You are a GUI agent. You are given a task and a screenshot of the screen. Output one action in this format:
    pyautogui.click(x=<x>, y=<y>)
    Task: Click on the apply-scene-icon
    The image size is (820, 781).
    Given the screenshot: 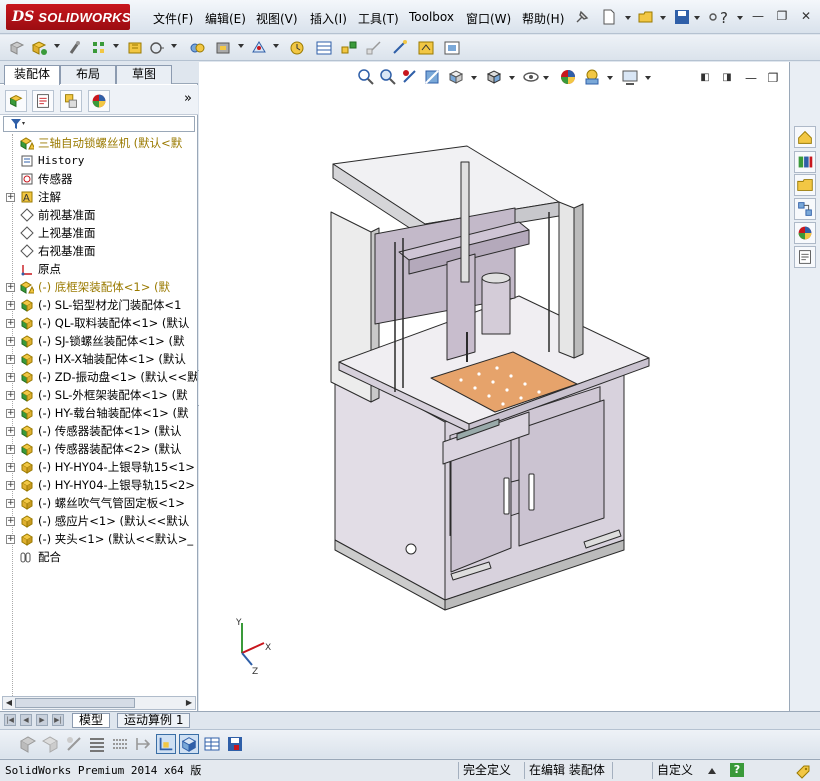 What is the action you would take?
    pyautogui.click(x=592, y=77)
    